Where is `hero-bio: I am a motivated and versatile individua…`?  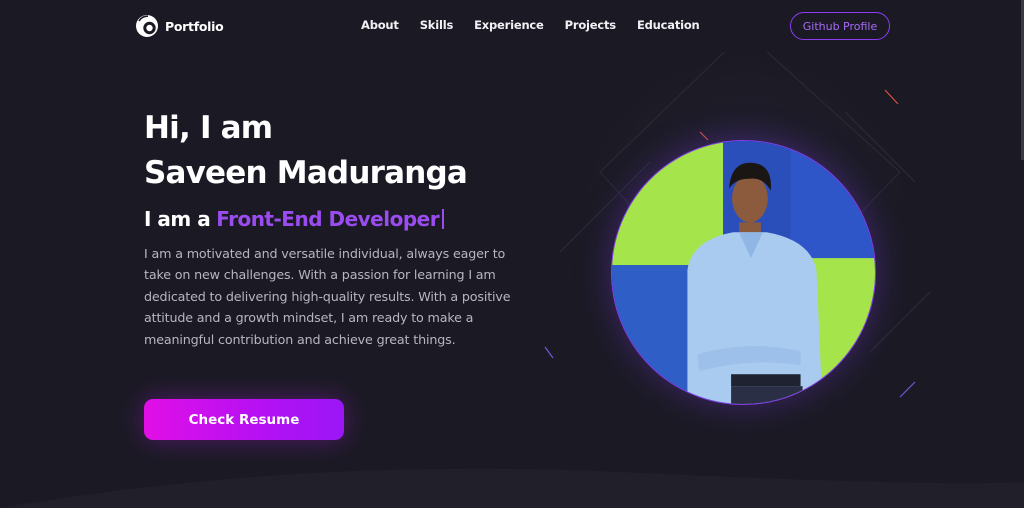 hero-bio: I am a motivated and versatile individua… is located at coordinates (327, 296).